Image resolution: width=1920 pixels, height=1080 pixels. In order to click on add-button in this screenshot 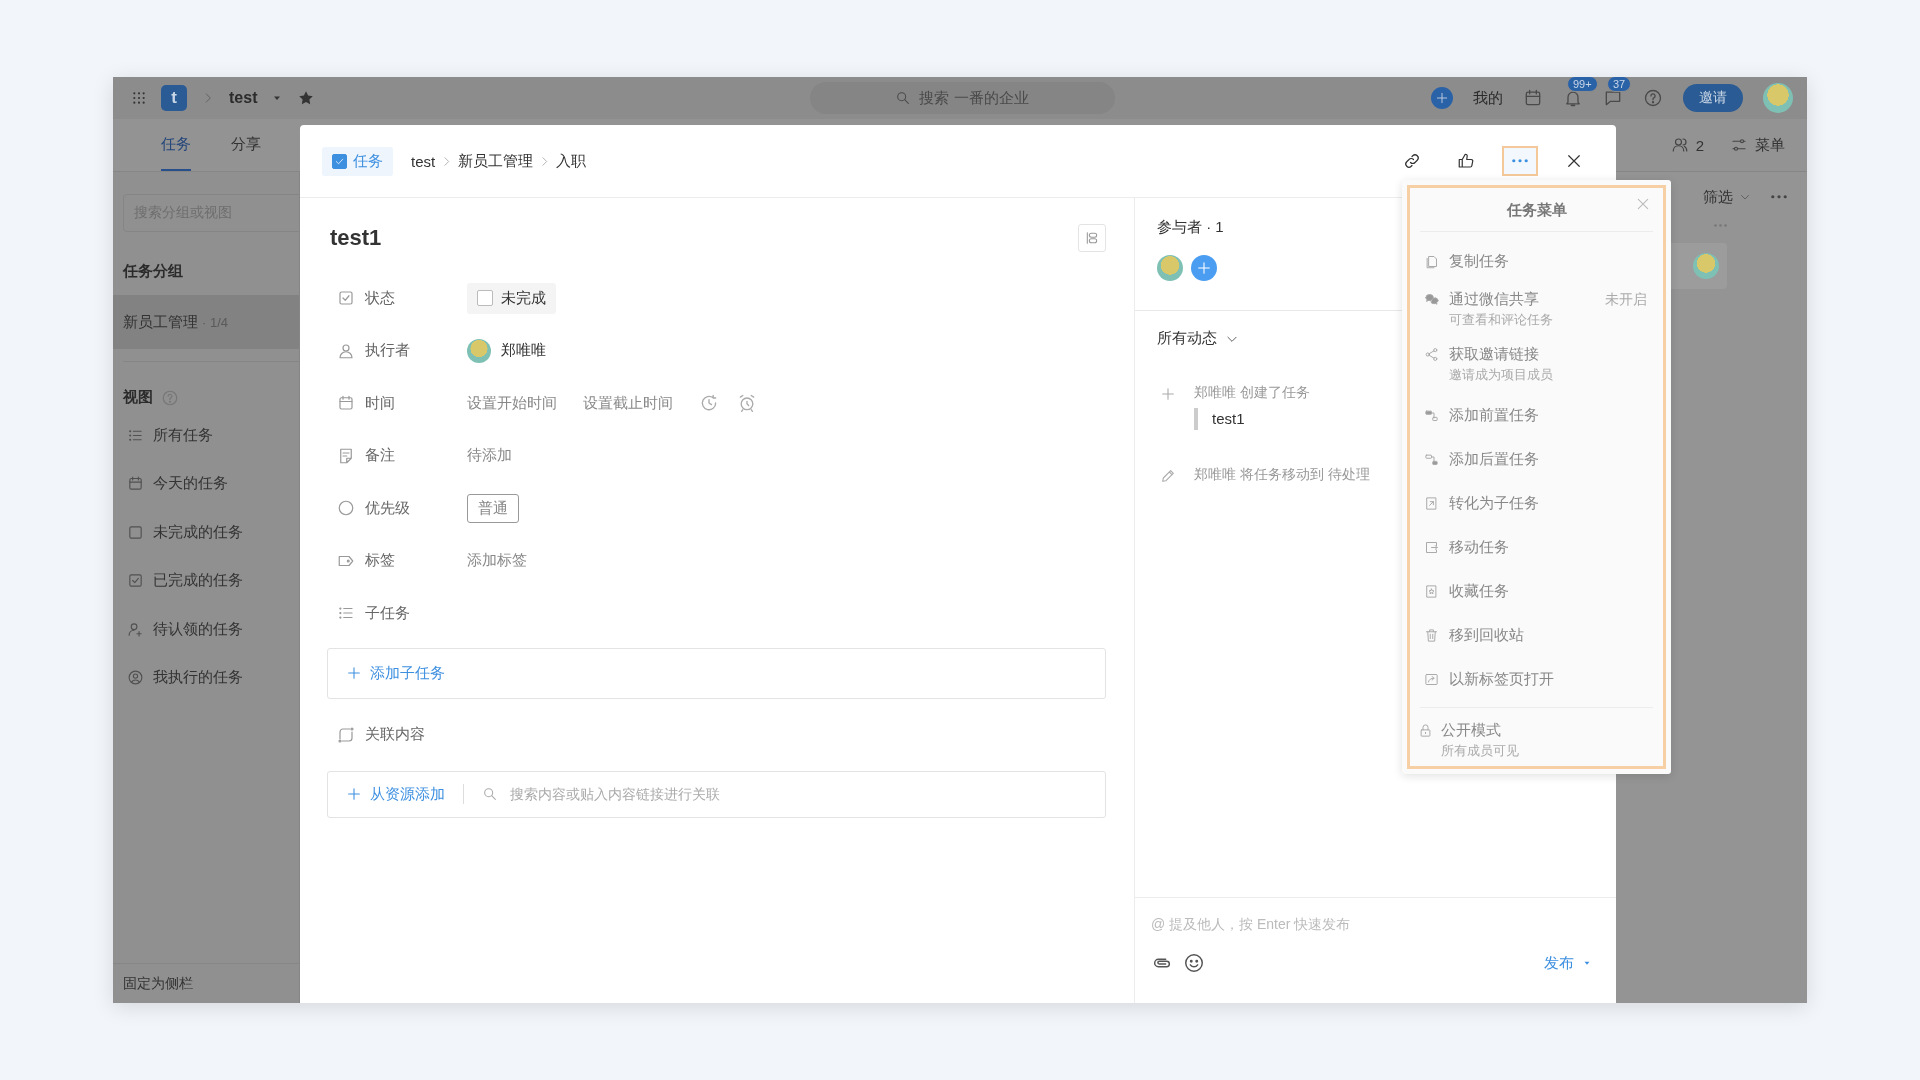, I will do `click(1442, 98)`.